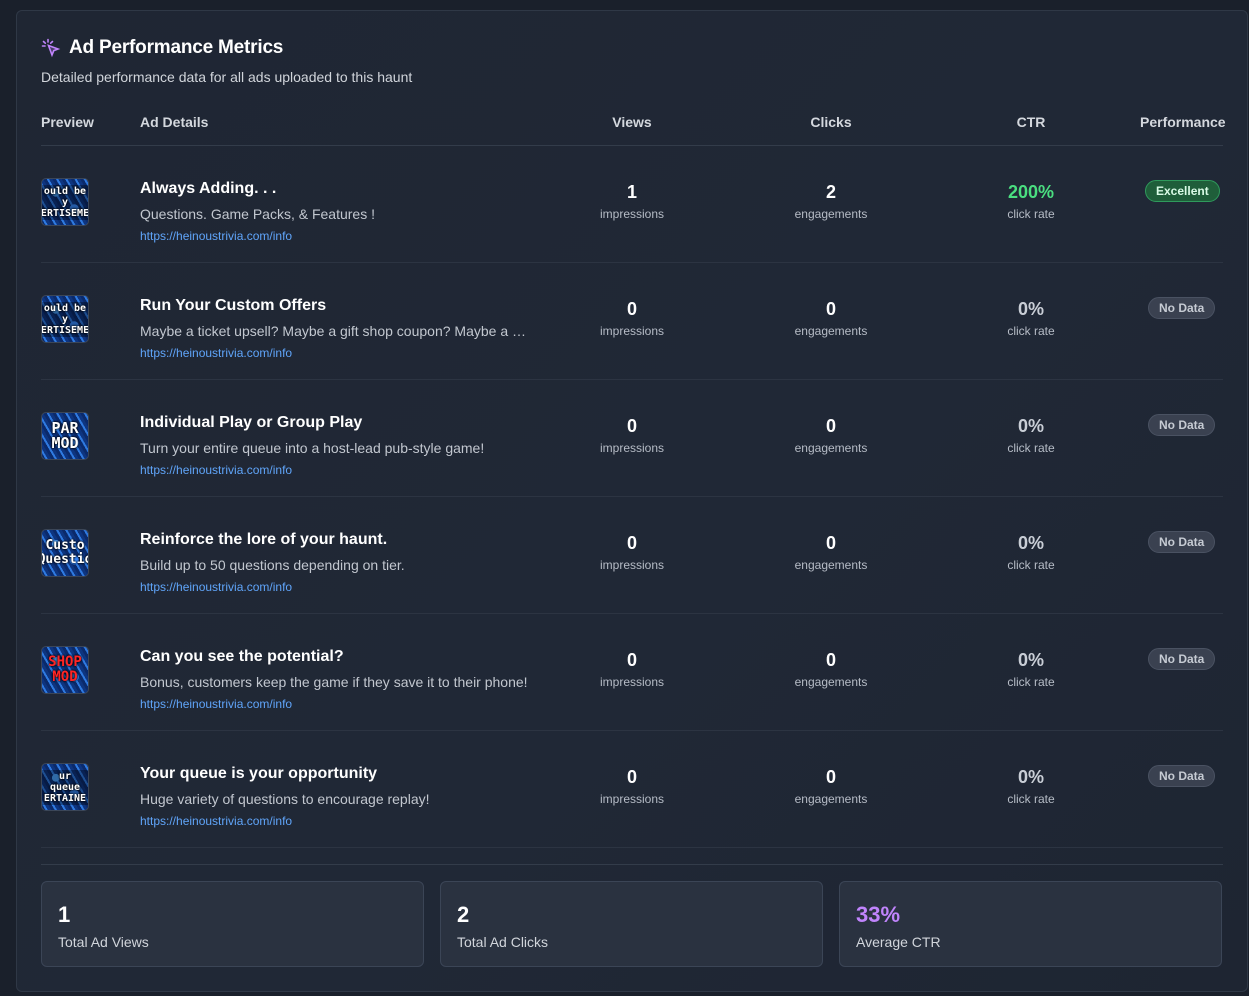 The image size is (1249, 996). What do you see at coordinates (208, 188) in the screenshot?
I see `ad-title: Always Adding. . .` at bounding box center [208, 188].